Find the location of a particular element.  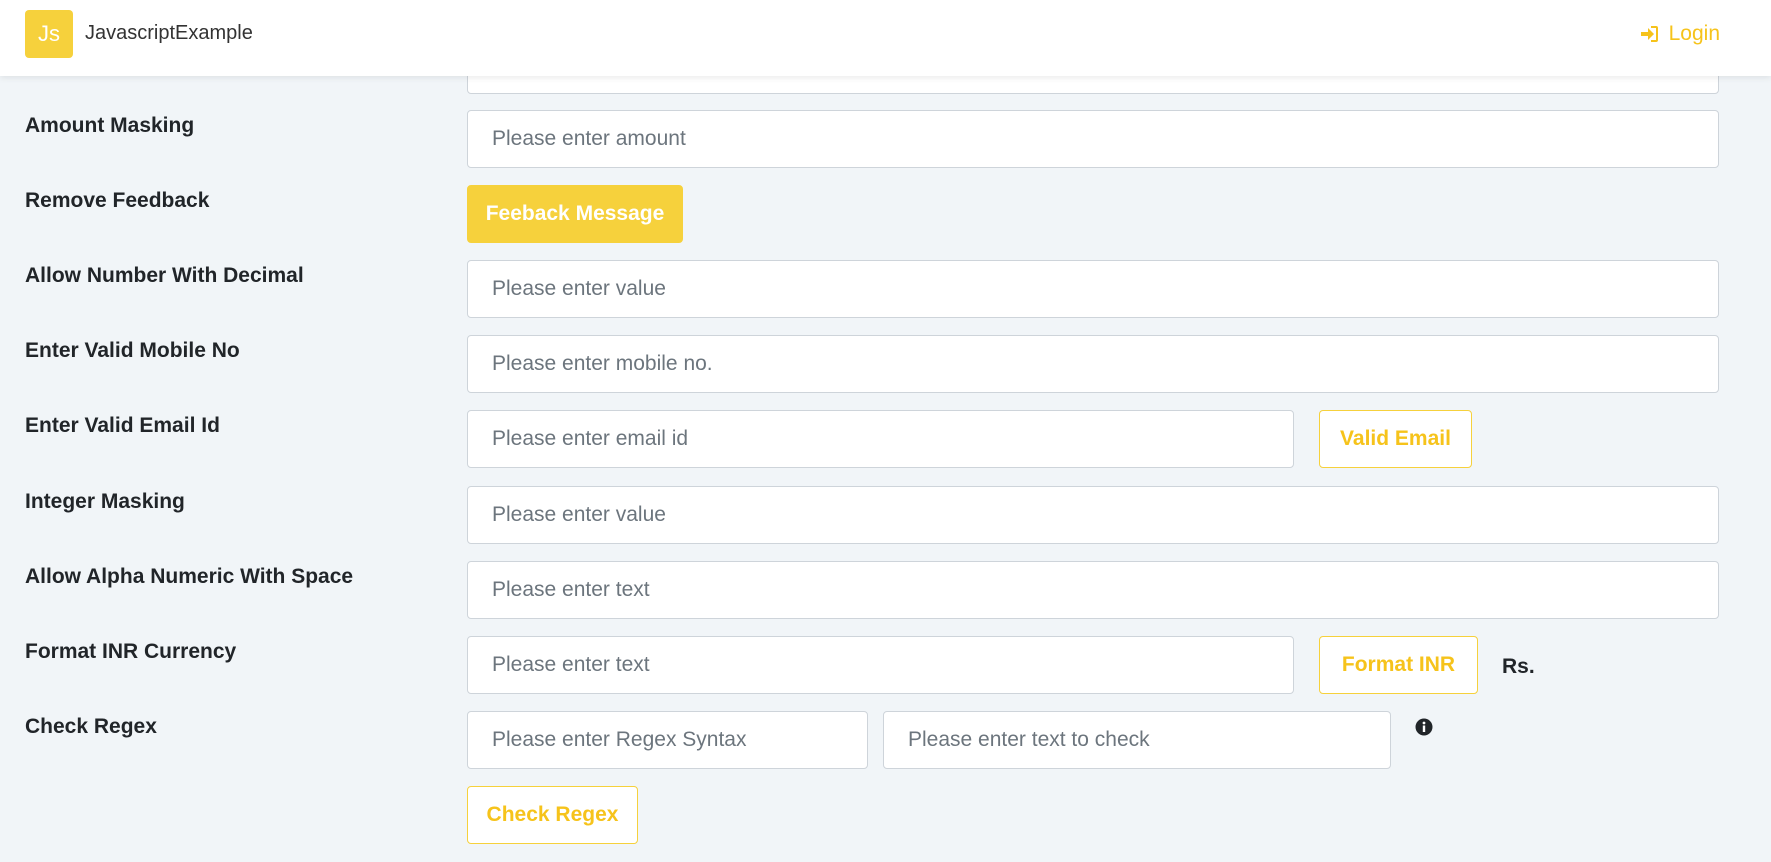

decimal-label: Allow Number With Decimal is located at coordinates (164, 275).